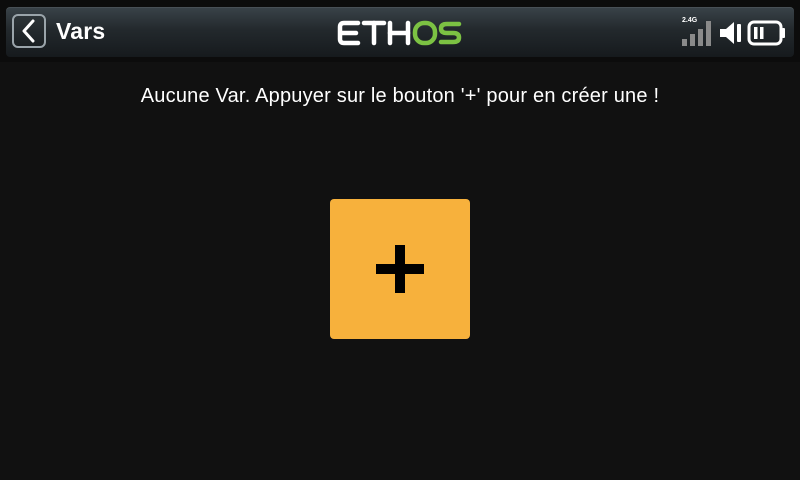 The image size is (800, 480). I want to click on plus-icon, so click(400, 269).